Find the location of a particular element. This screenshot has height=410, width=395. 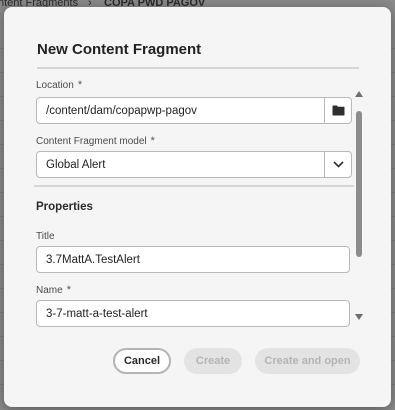

dialog-title: New Content Fragment is located at coordinates (119, 49).